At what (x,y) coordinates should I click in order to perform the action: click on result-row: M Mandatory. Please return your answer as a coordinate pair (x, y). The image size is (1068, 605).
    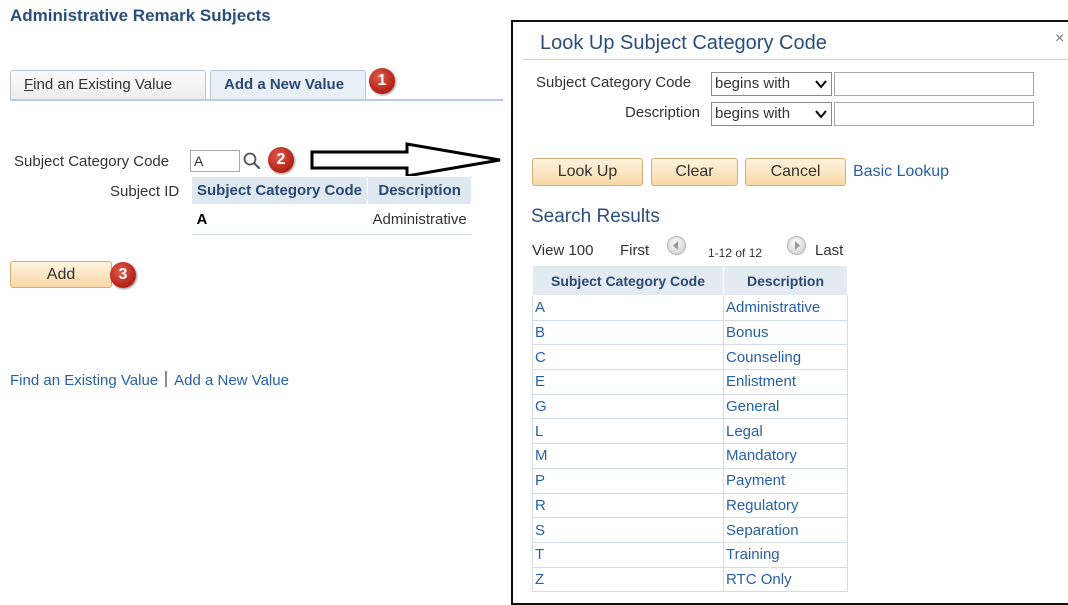
    Looking at the image, I should click on (690, 456).